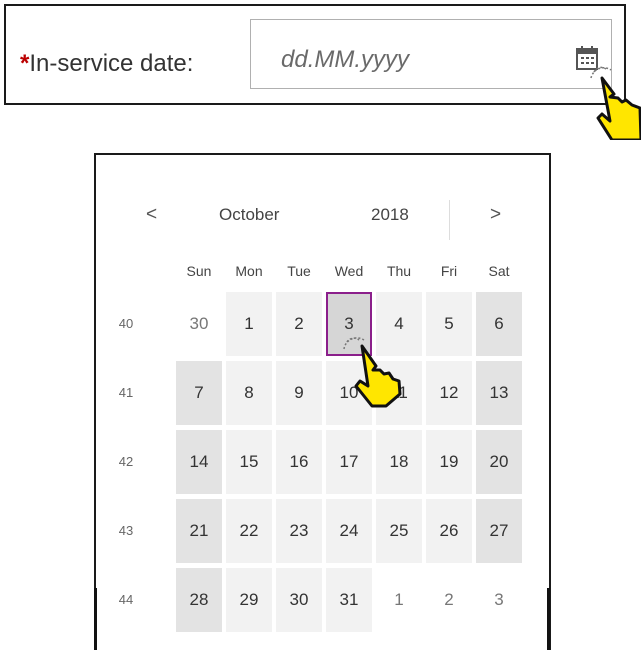 Image resolution: width=641 pixels, height=650 pixels. I want to click on date-input: dd.MM.yyyy, so click(431, 54).